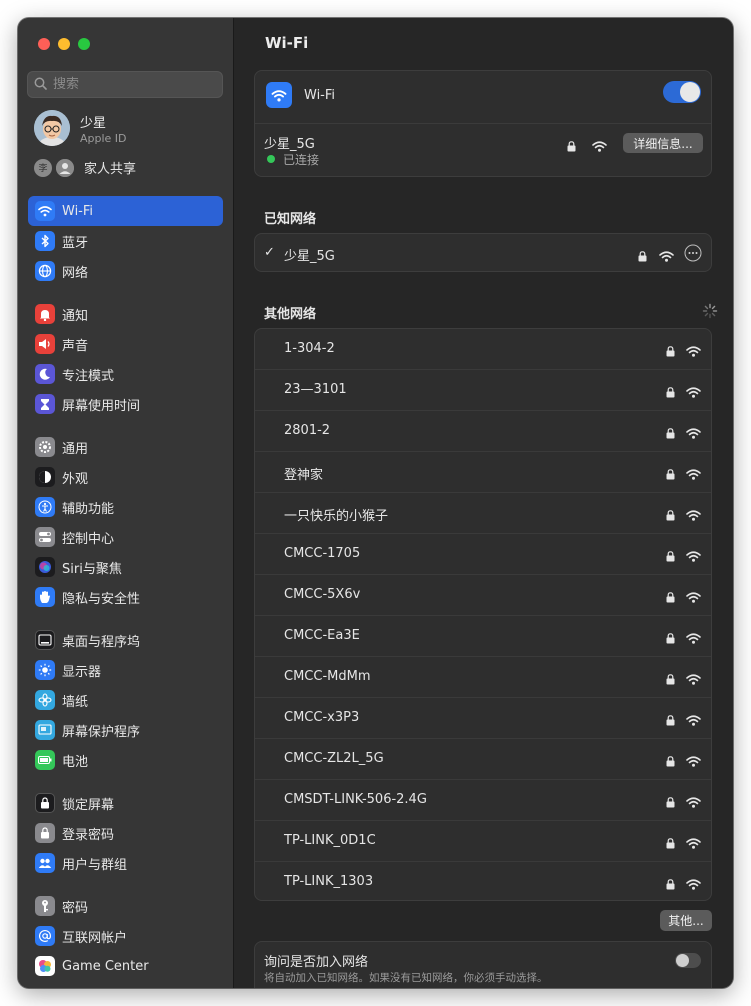 The image size is (751, 1006). I want to click on sidebar-item-bluetooth: 蓝牙, so click(125, 241).